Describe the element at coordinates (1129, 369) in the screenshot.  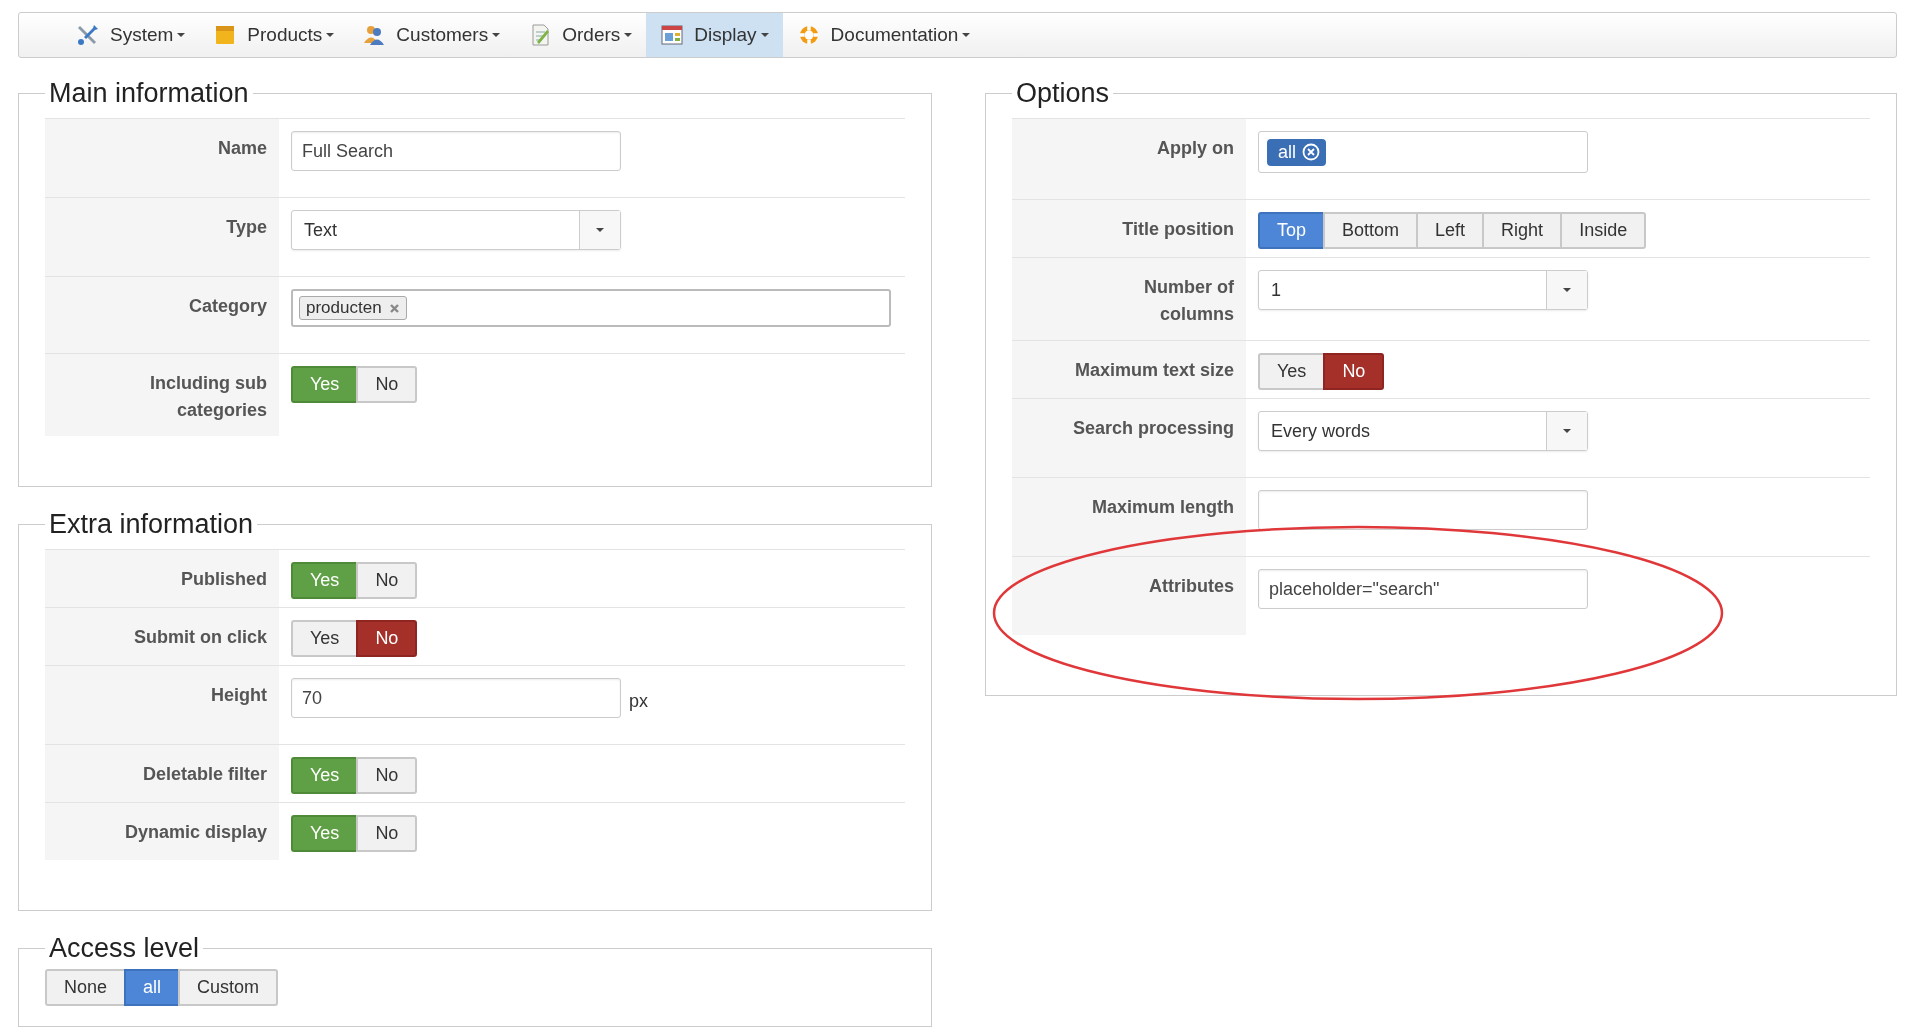
I see `field-label: Maximum text size` at that location.